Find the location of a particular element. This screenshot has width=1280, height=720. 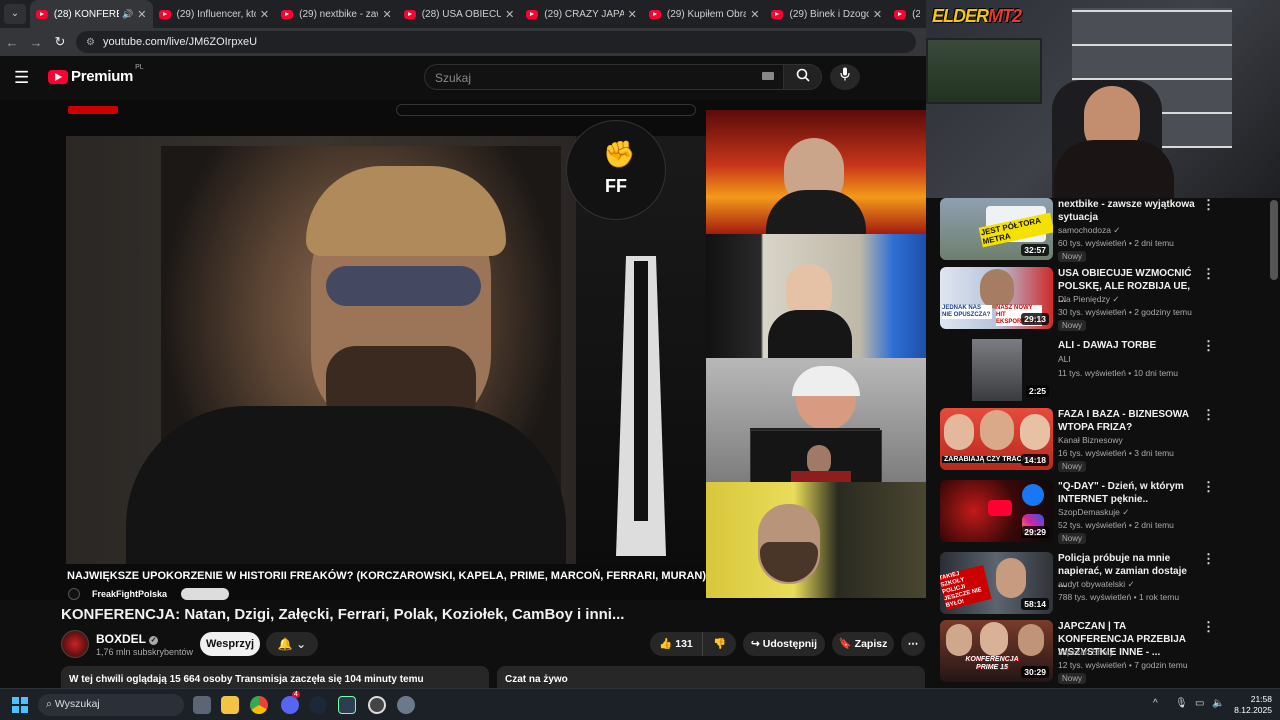

youtube-logo: Premium PL is located at coordinates (96, 74).